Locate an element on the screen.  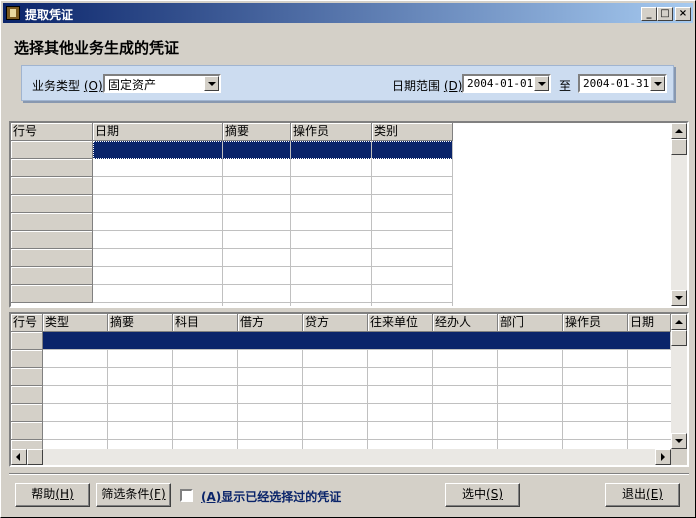
minimize-icon: _ is located at coordinates (649, 13).